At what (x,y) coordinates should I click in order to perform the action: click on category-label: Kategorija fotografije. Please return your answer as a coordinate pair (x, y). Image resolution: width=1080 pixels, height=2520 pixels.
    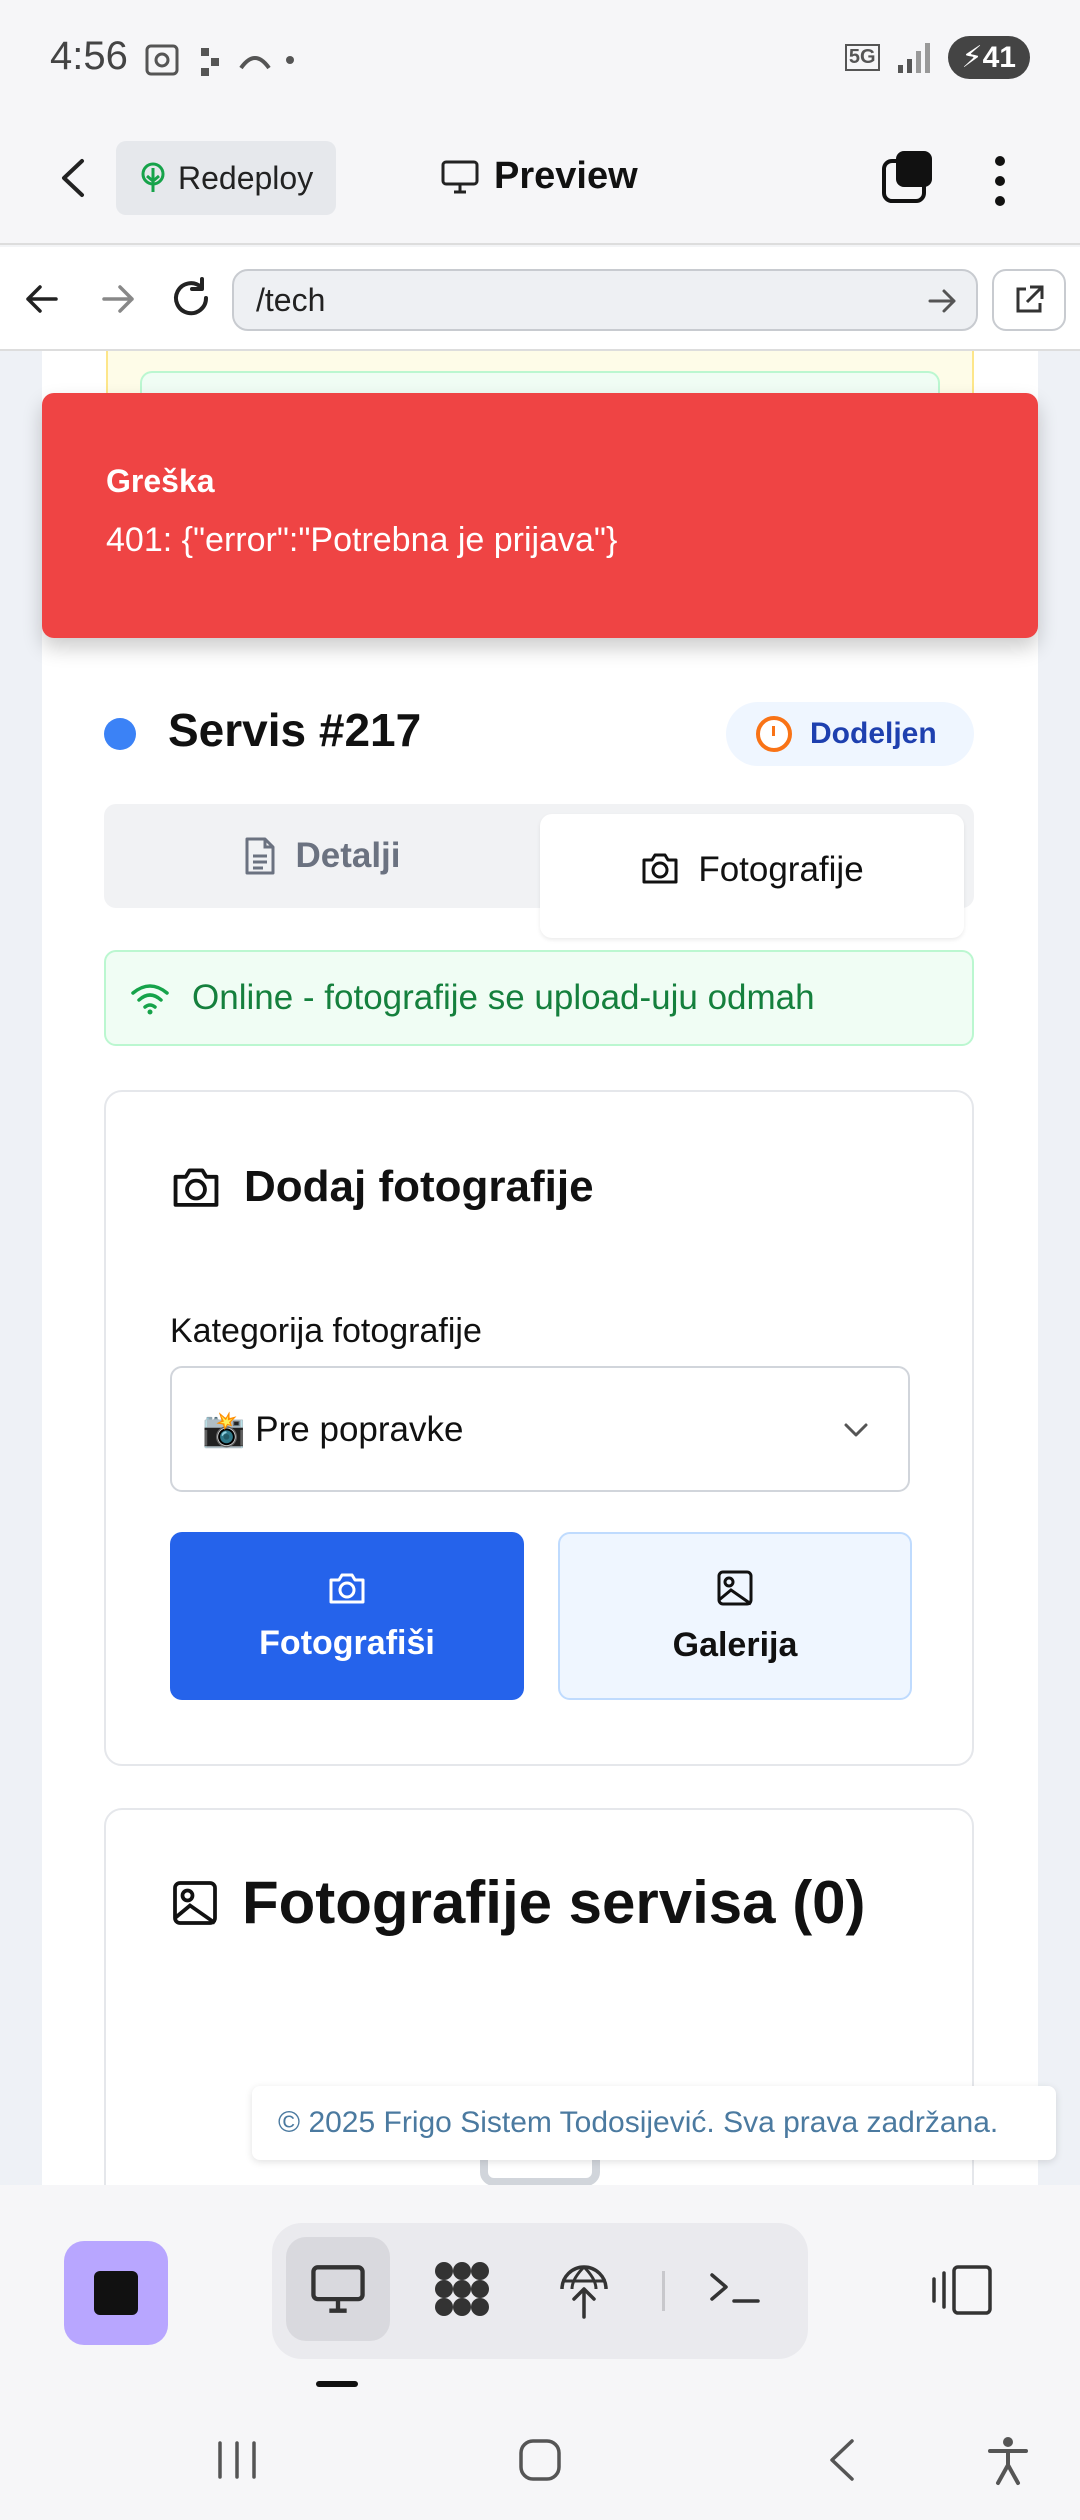
    Looking at the image, I should click on (326, 1331).